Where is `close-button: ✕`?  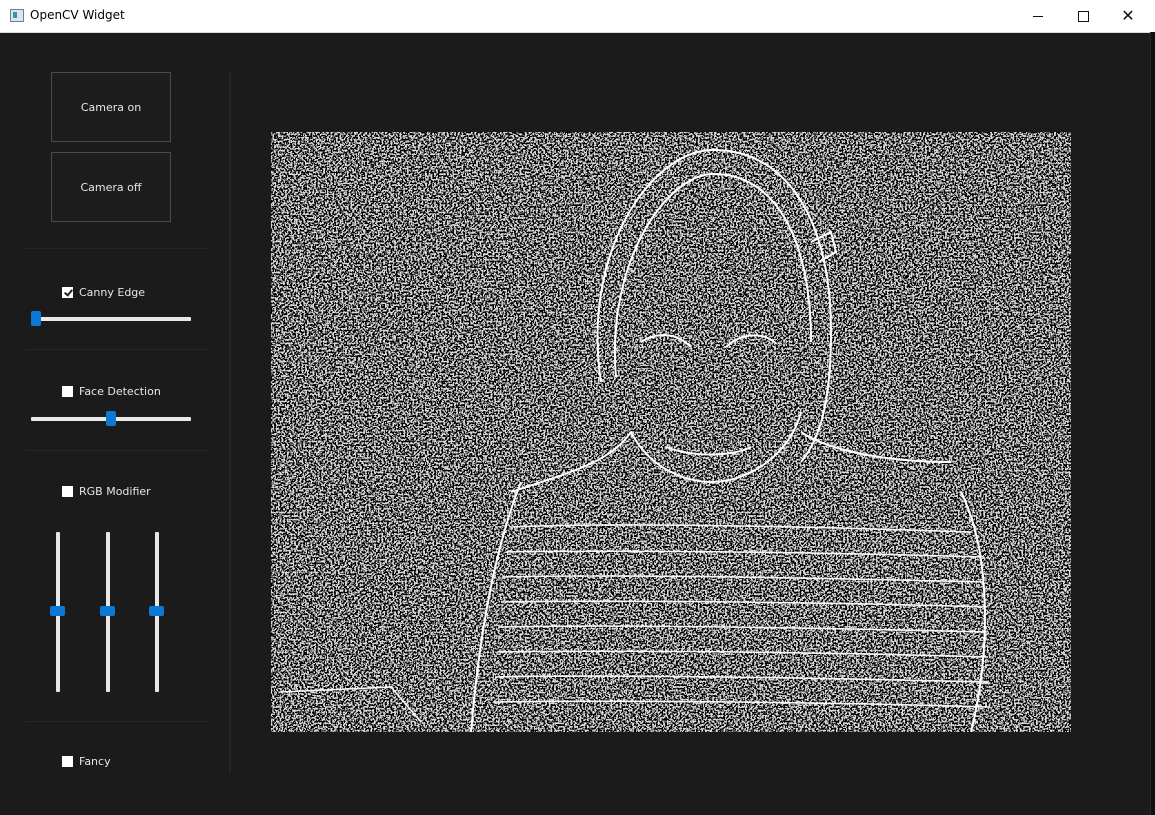
close-button: ✕ is located at coordinates (1128, 16).